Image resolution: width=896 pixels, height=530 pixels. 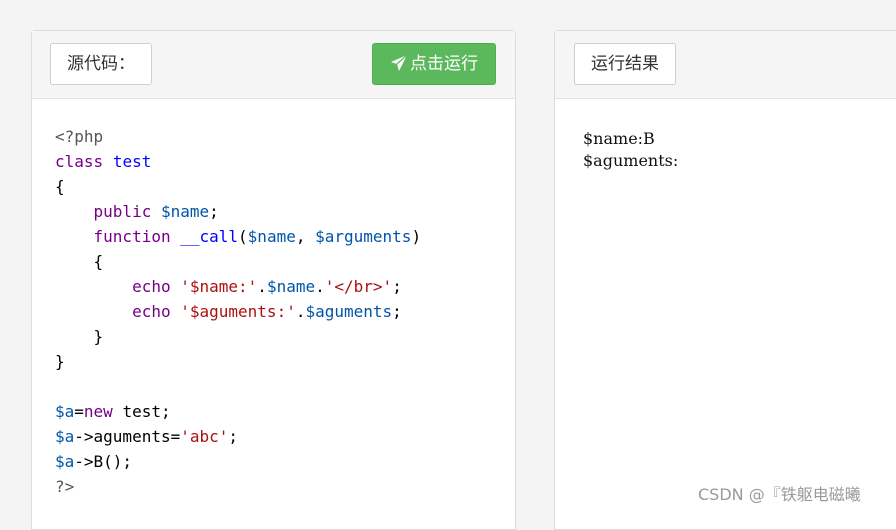 I want to click on code-line: $a->aguments='abc';, so click(x=238, y=436).